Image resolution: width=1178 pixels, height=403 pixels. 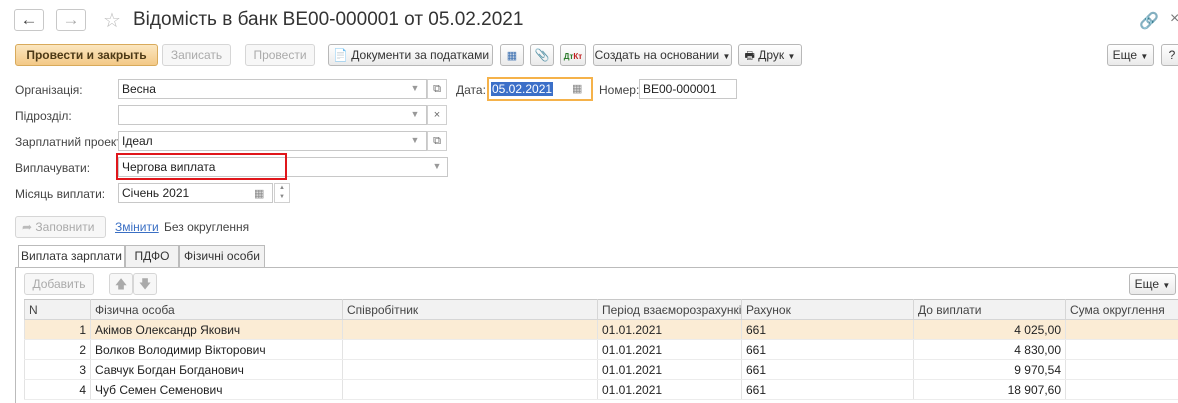 I want to click on change-link: Змінити, so click(x=137, y=227).